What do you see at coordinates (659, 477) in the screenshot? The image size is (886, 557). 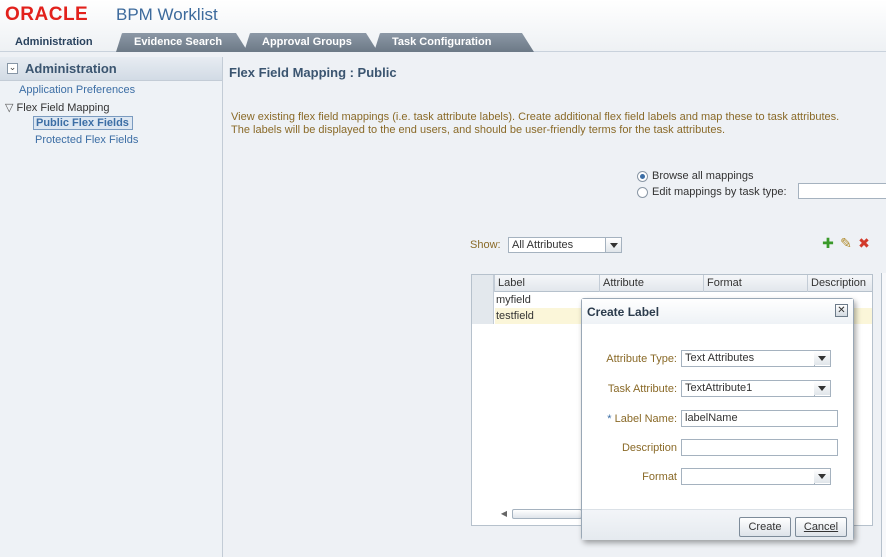 I see `format-label: Format` at bounding box center [659, 477].